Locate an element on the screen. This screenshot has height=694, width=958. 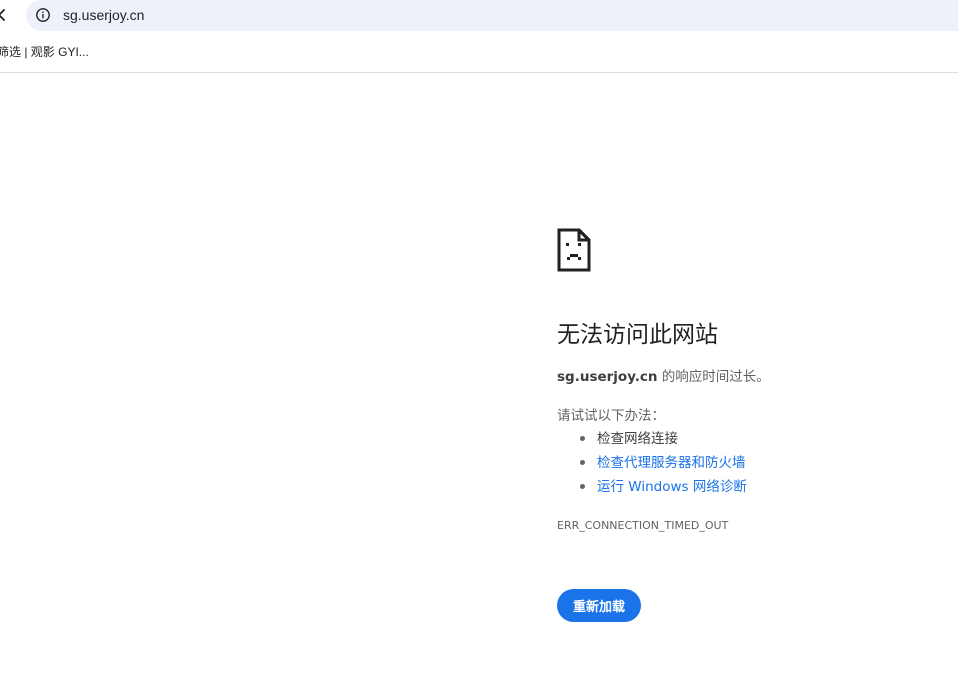
reload-button: 重新加载 is located at coordinates (599, 605).